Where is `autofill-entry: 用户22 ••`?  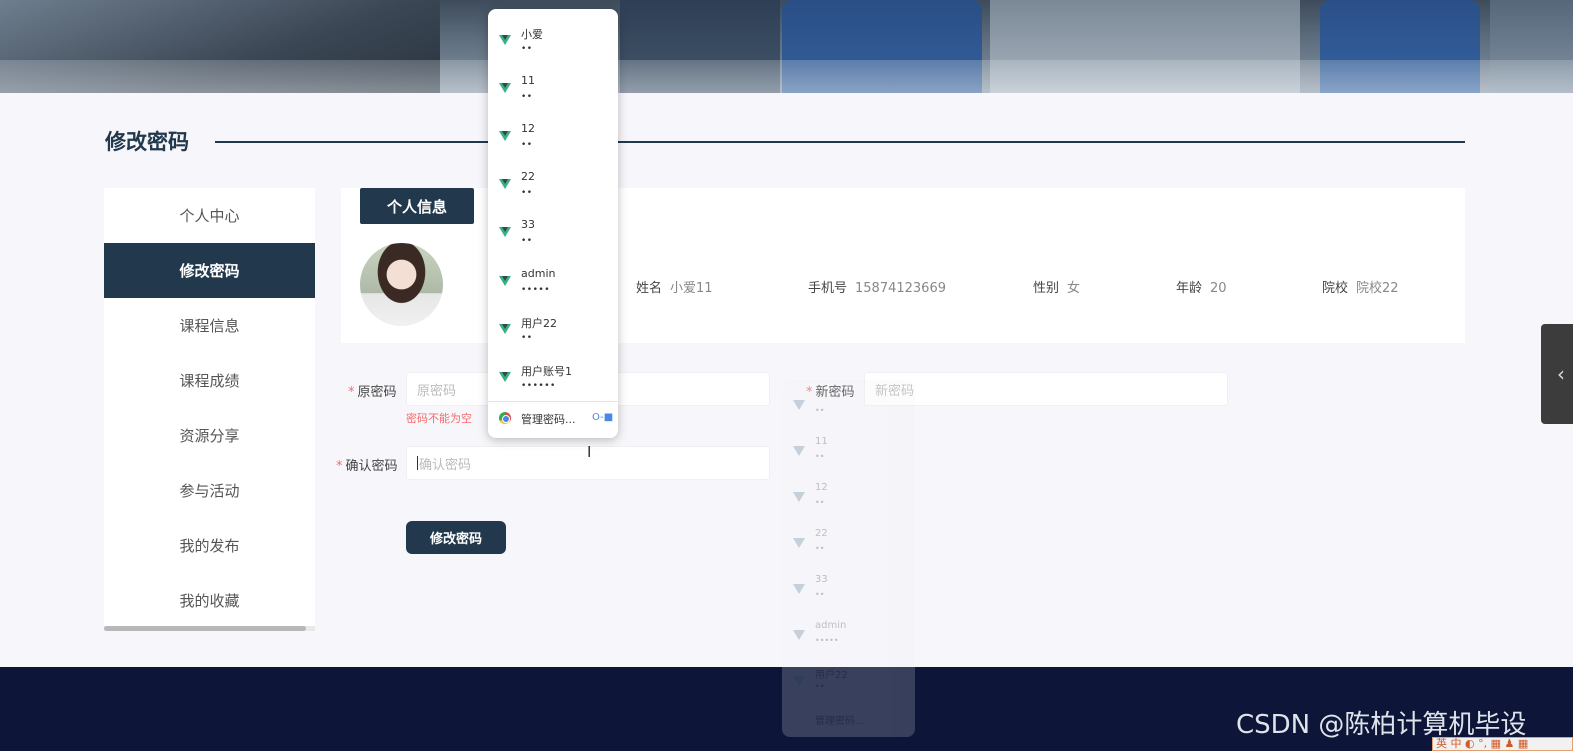 autofill-entry: 用户22 •• is located at coordinates (553, 328).